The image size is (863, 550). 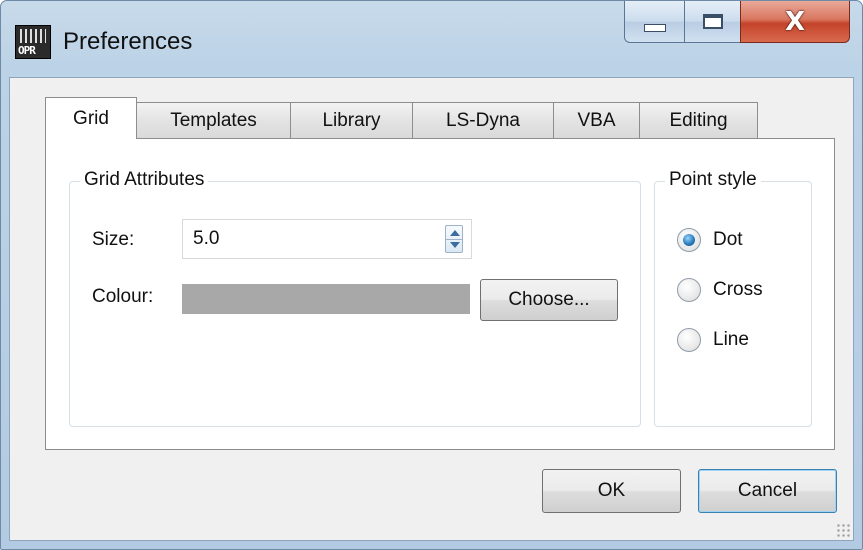 I want to click on size-spin-buttons, so click(x=454, y=239).